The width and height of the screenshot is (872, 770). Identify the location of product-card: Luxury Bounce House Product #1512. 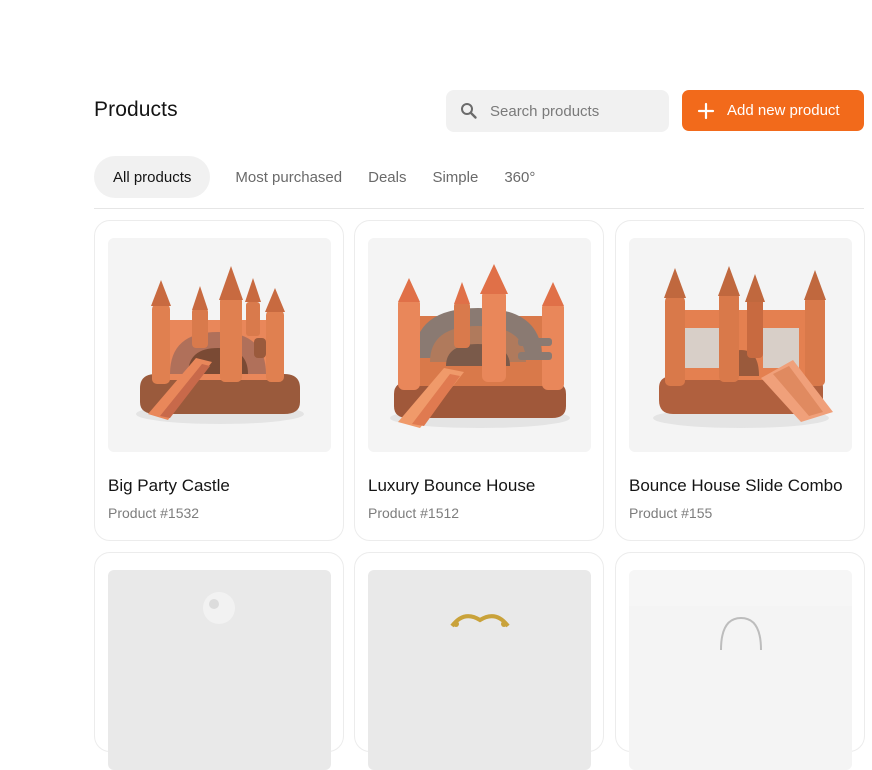
(479, 380).